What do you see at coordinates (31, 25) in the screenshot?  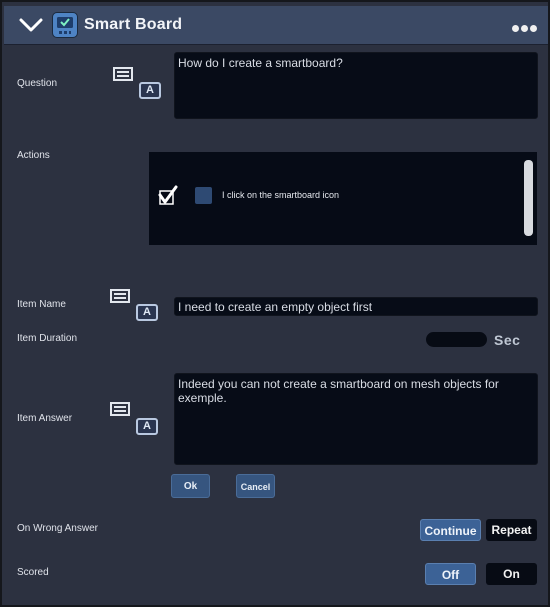 I see `chevron-down-icon` at bounding box center [31, 25].